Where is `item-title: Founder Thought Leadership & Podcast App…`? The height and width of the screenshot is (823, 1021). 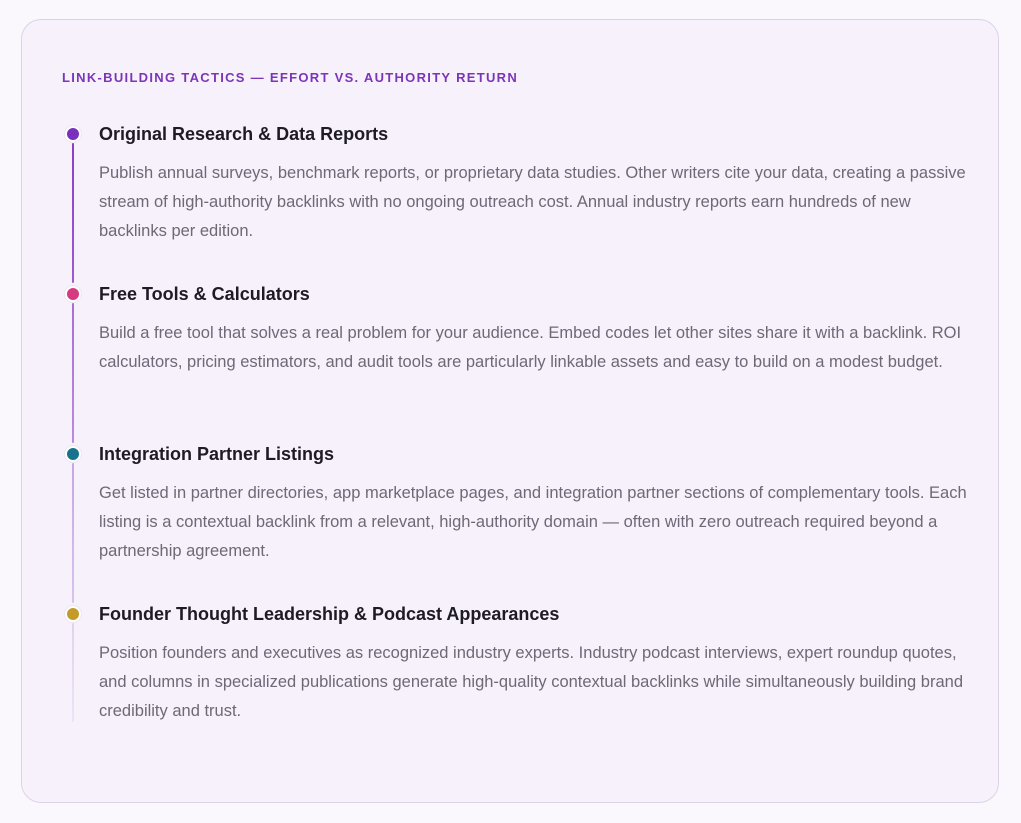 item-title: Founder Thought Leadership & Podcast App… is located at coordinates (329, 614).